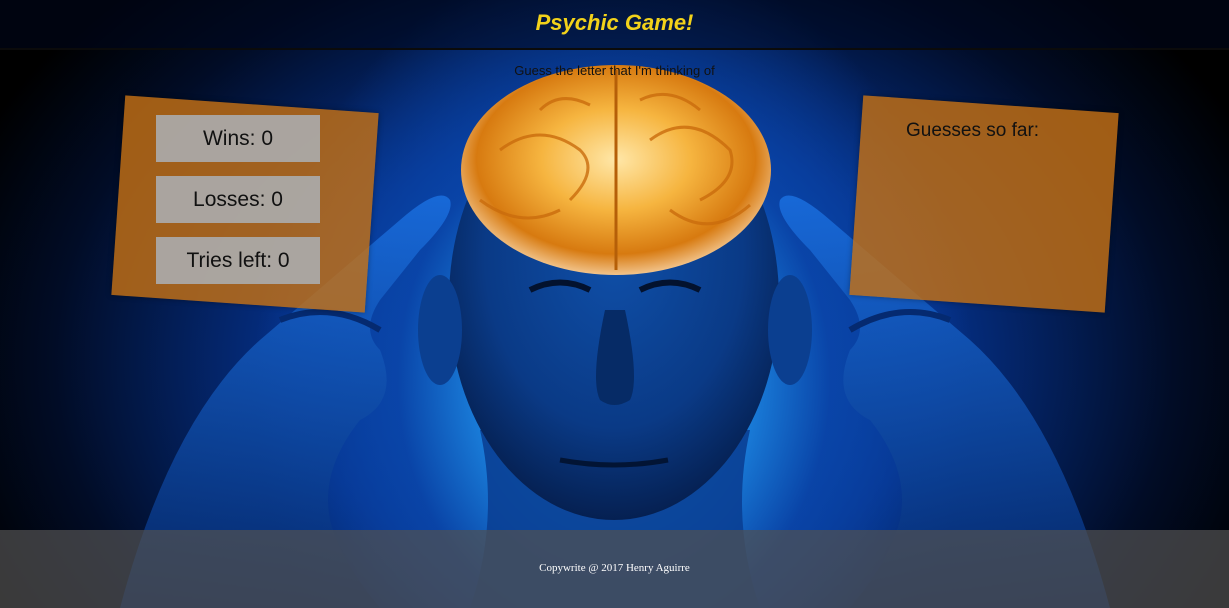 This screenshot has width=1229, height=608. I want to click on wins-counter: Wins: 0, so click(238, 138).